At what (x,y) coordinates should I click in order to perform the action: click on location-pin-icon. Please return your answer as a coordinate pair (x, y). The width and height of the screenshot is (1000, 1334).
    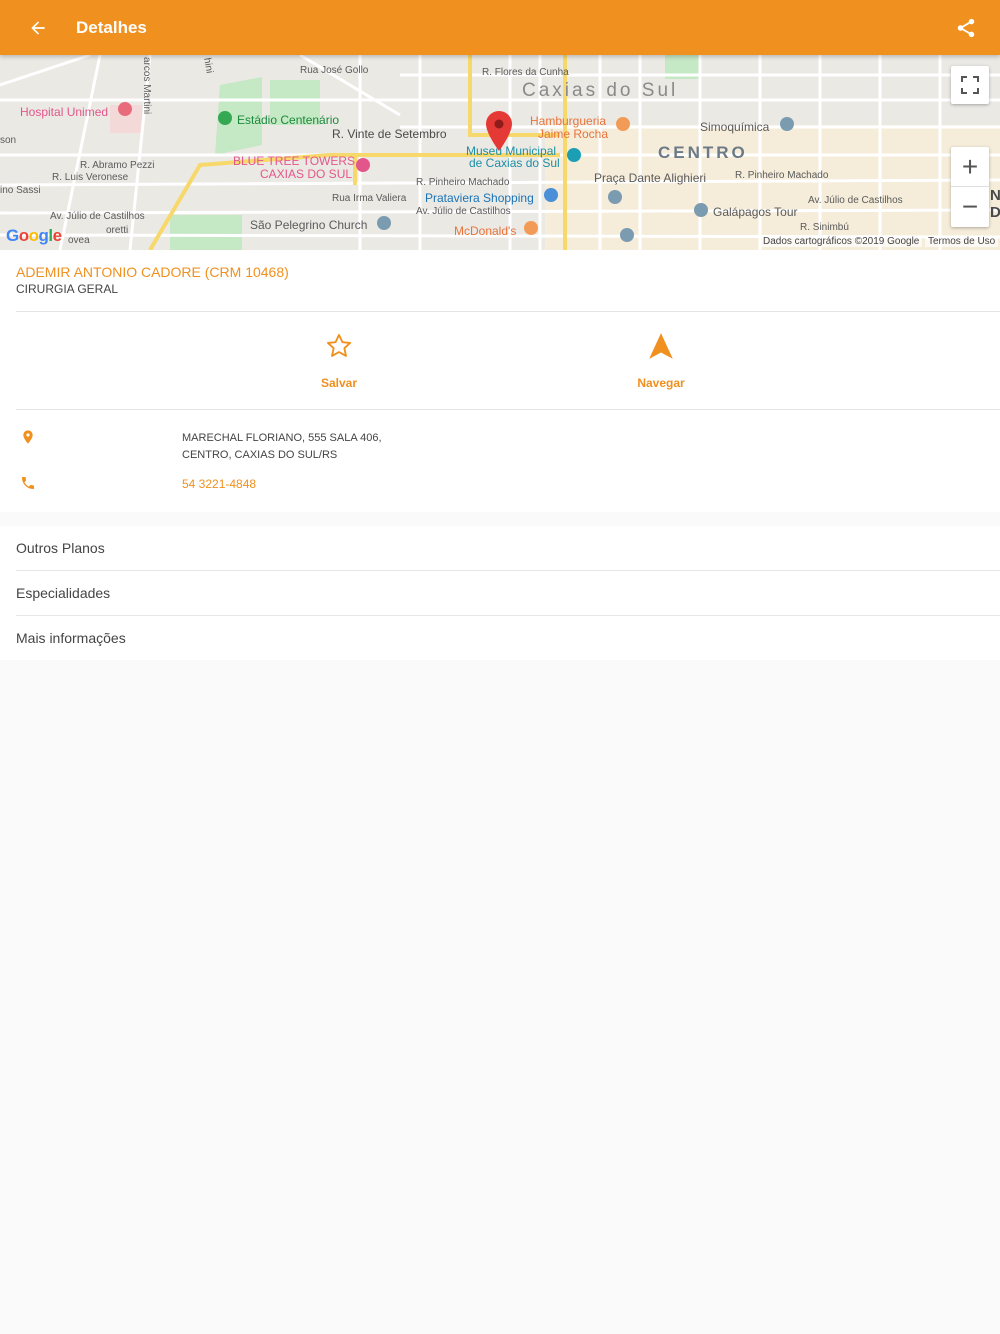
    Looking at the image, I should click on (28, 437).